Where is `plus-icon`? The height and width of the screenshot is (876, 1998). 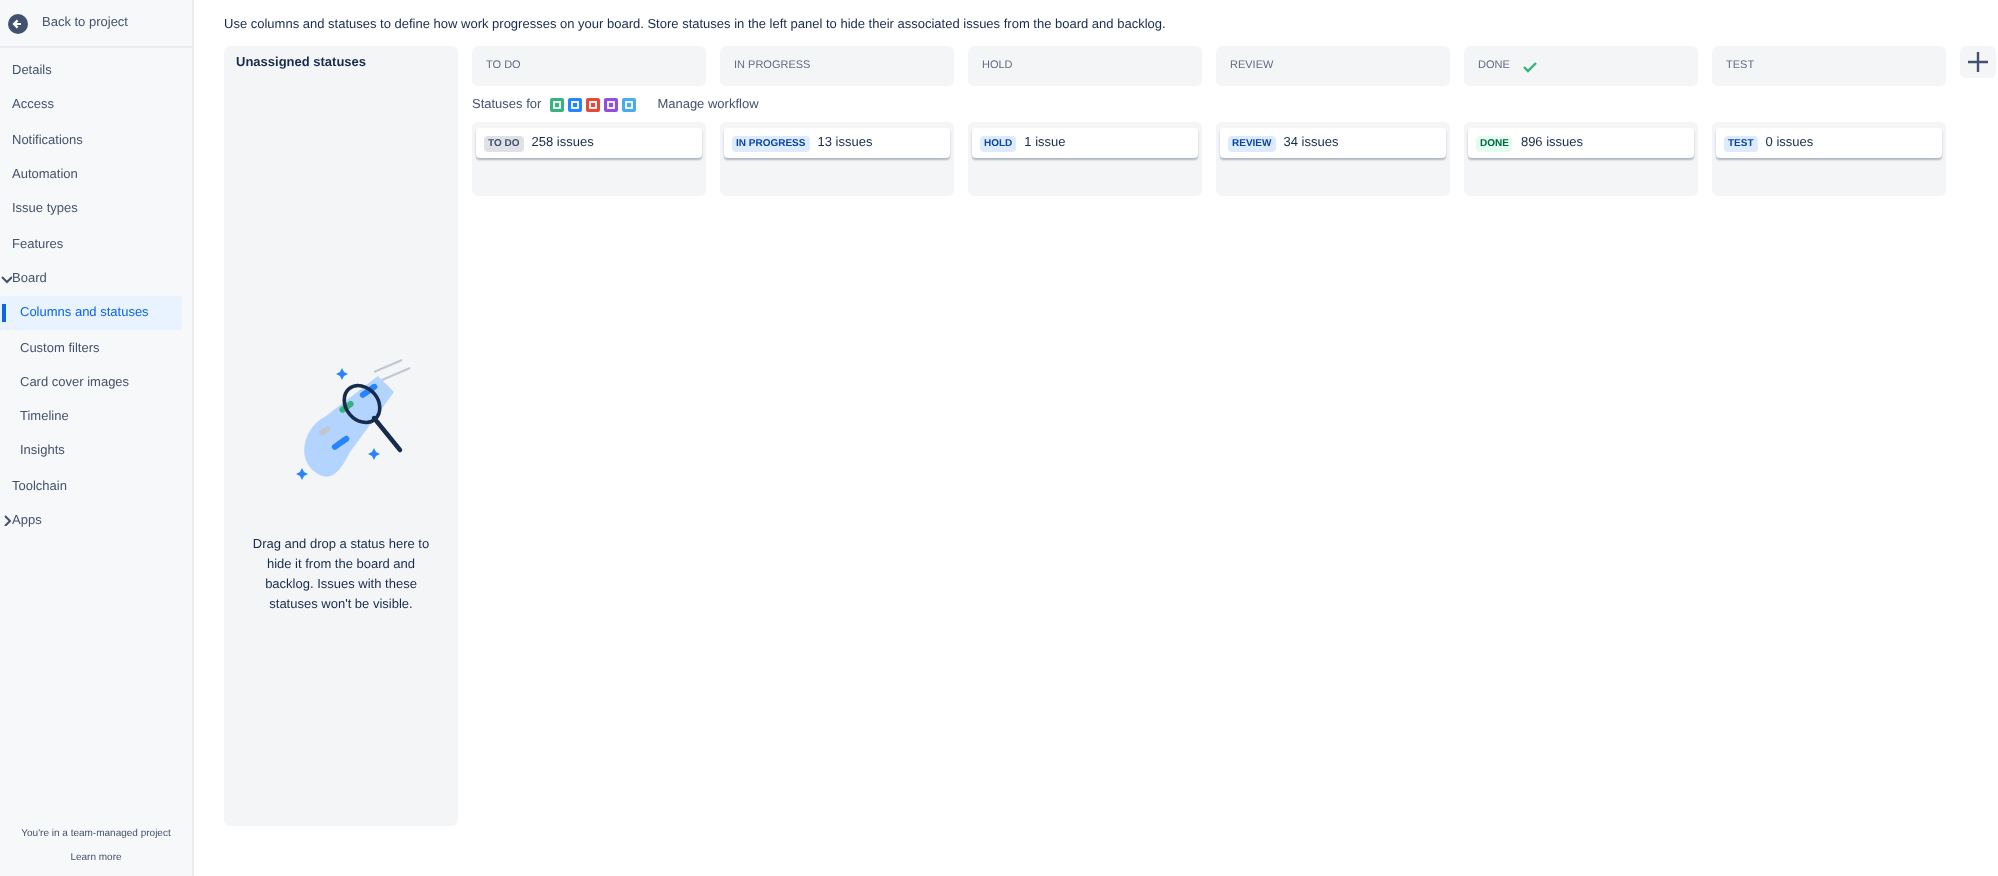 plus-icon is located at coordinates (1978, 62).